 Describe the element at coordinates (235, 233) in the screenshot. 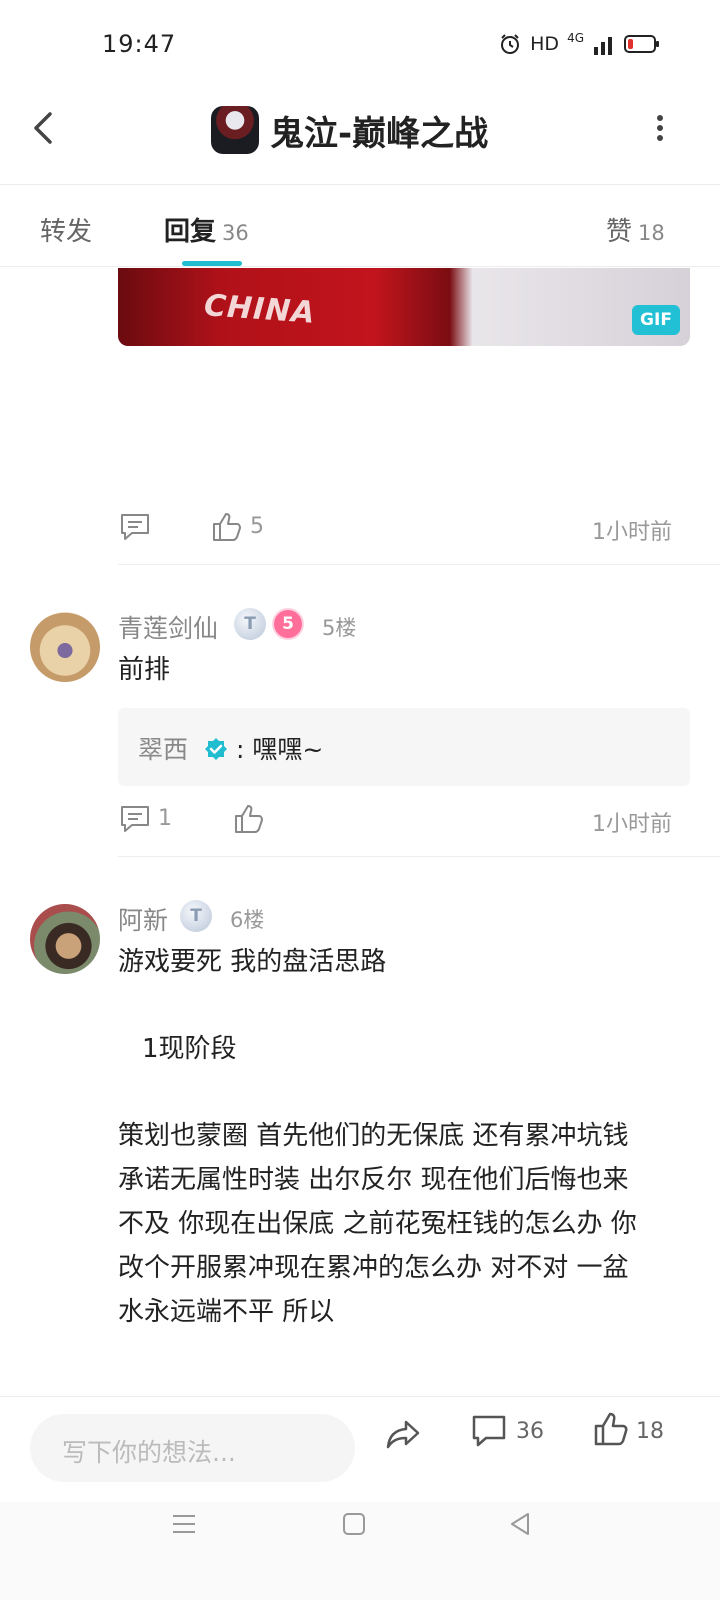

I see `tab-reply-count: 36` at that location.